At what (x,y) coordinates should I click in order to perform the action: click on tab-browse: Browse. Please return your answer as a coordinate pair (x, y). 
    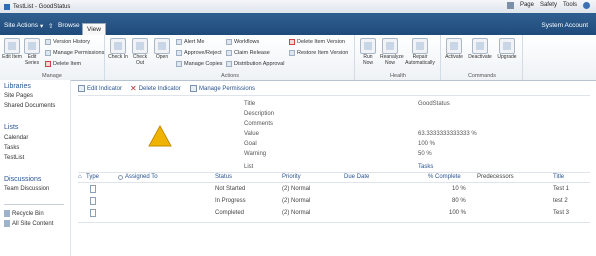
    Looking at the image, I should click on (69, 25).